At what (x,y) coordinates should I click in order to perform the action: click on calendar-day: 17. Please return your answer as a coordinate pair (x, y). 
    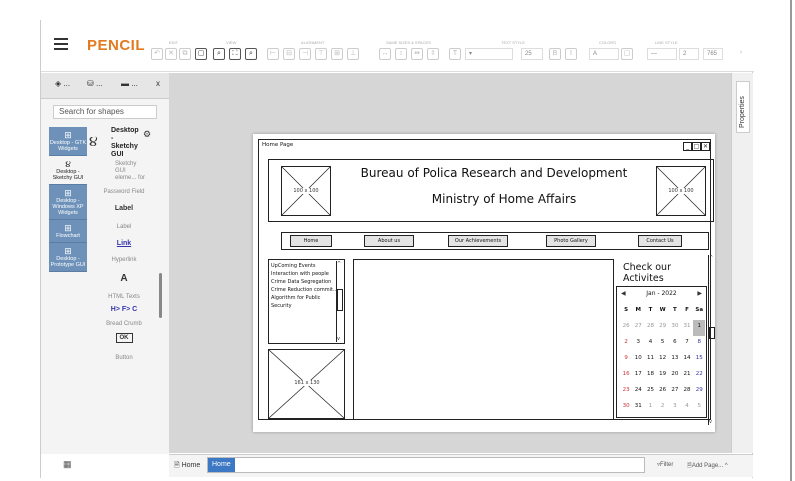
    Looking at the image, I should click on (638, 376).